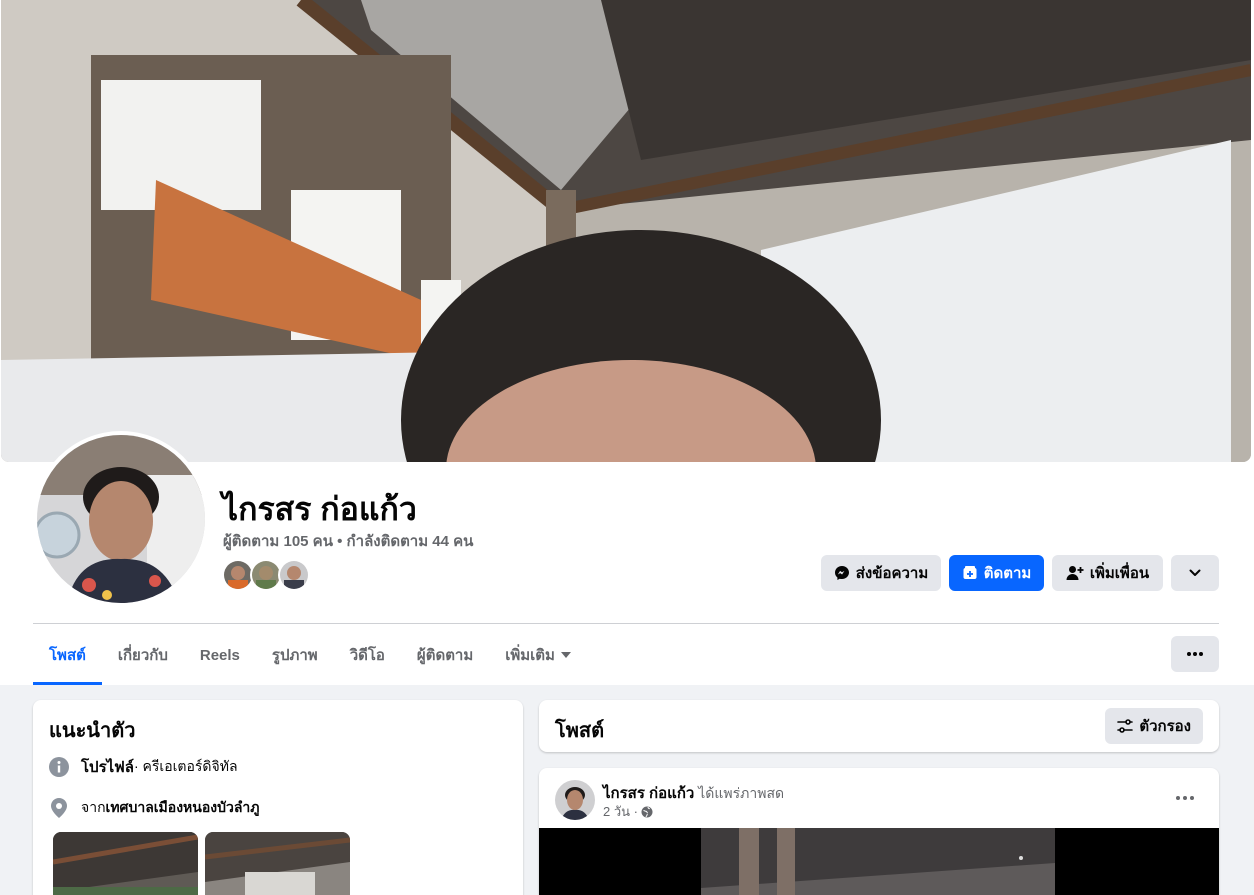 This screenshot has width=1254, height=895. I want to click on more-options-button, so click(1195, 573).